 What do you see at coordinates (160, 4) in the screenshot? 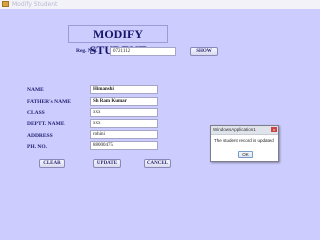
I see `window-titlebar: Modify Student` at bounding box center [160, 4].